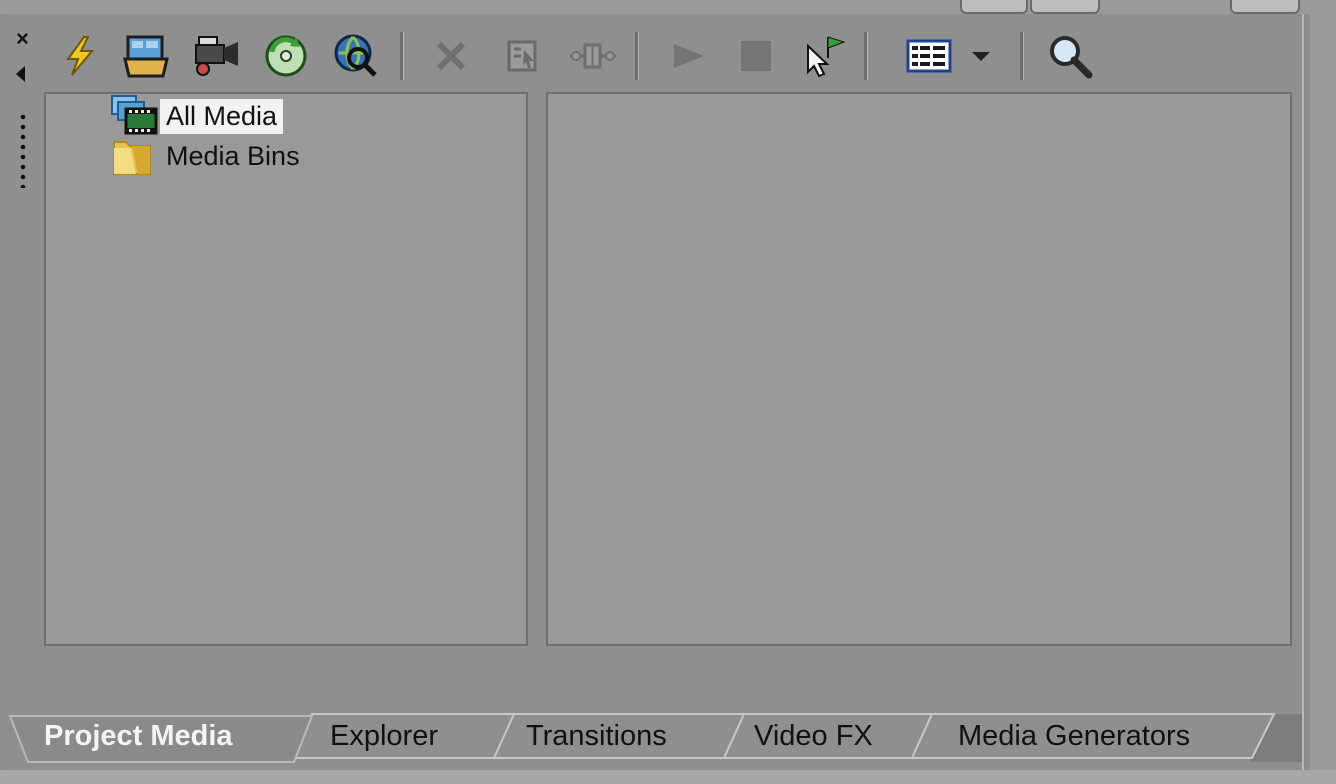 The height and width of the screenshot is (784, 1336). Describe the element at coordinates (824, 56) in the screenshot. I see `auto-preview-icon` at that location.